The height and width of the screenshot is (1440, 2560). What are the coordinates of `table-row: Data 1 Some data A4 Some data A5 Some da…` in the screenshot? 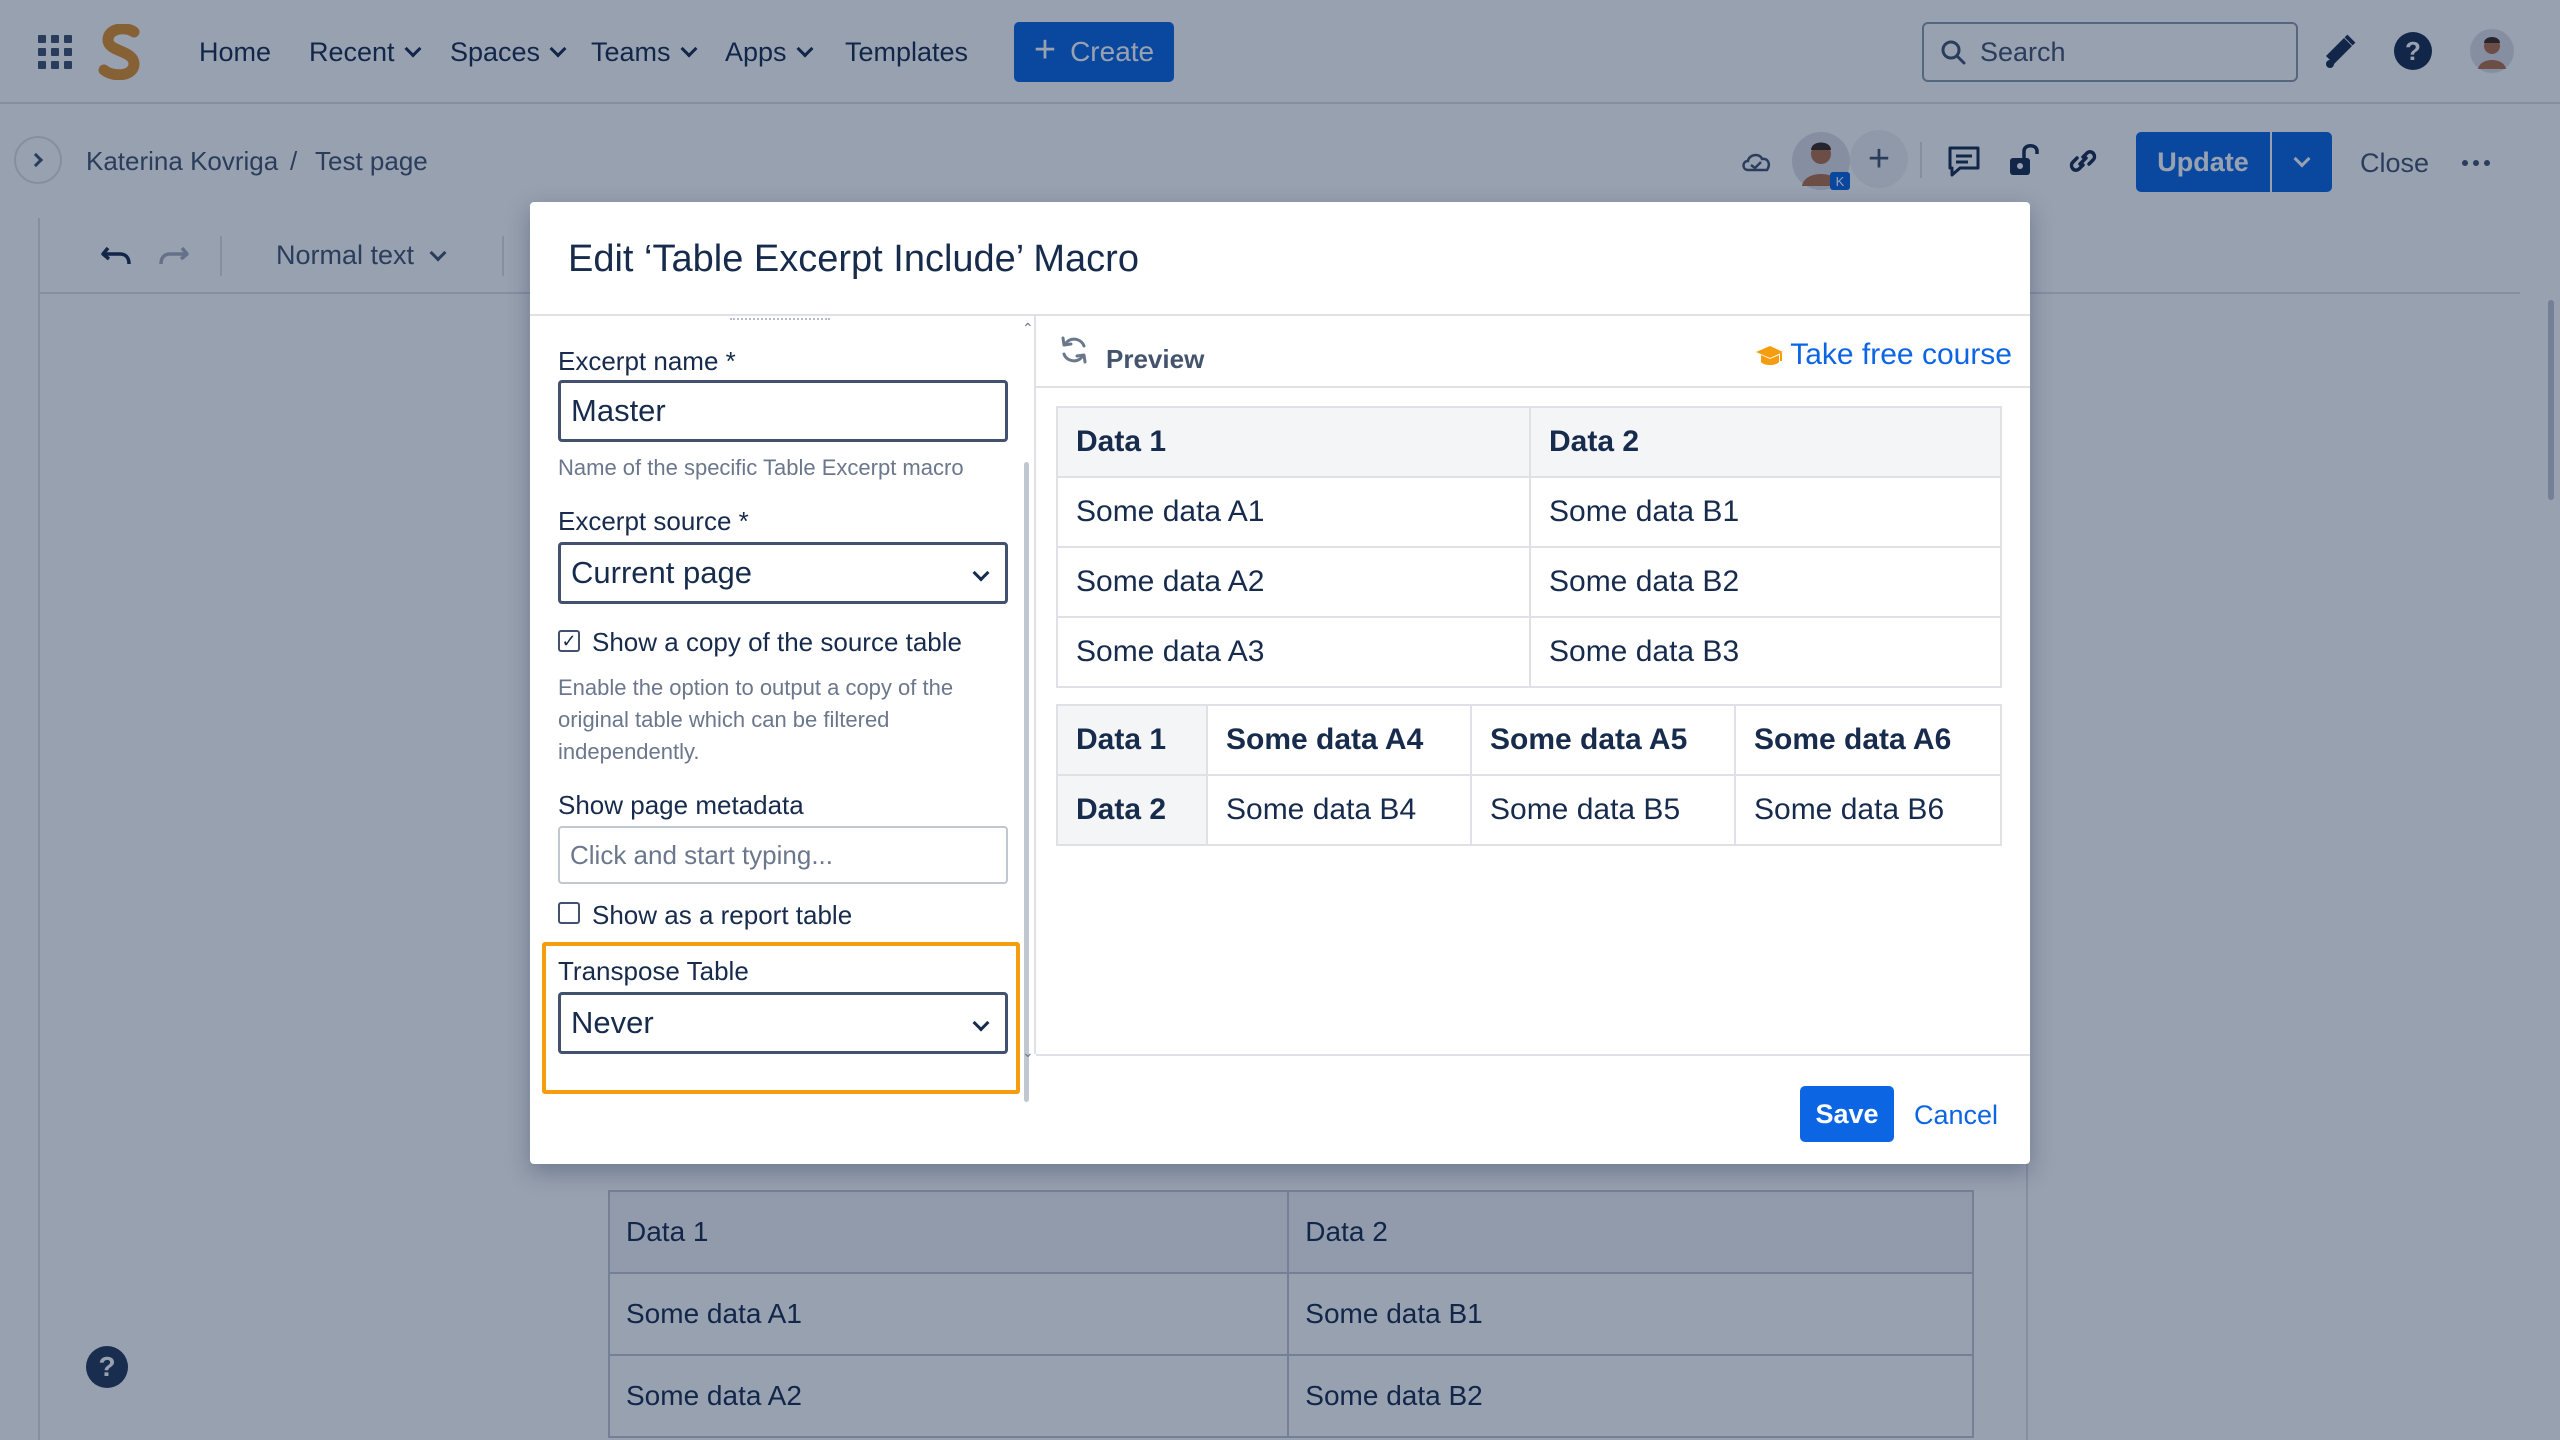 It's located at (1529, 740).